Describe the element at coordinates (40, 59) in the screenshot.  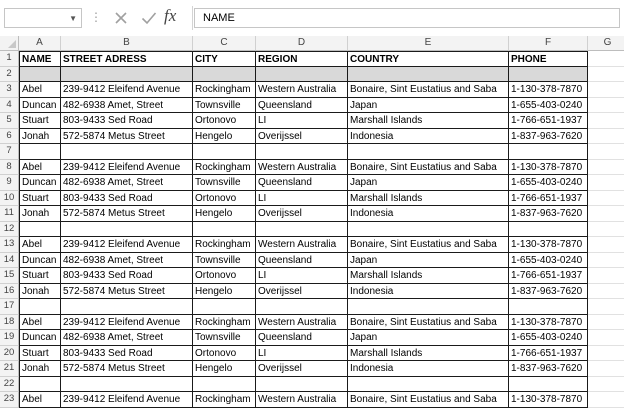
I see `header-cell: NAME` at that location.